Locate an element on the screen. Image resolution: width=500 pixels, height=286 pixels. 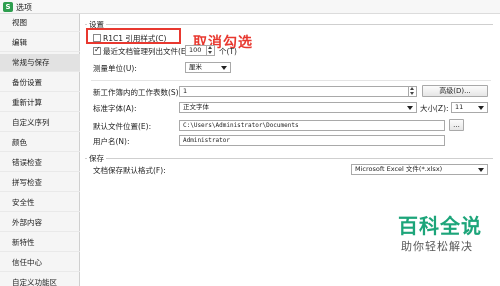
font-select: 正文字体 is located at coordinates (298, 107).